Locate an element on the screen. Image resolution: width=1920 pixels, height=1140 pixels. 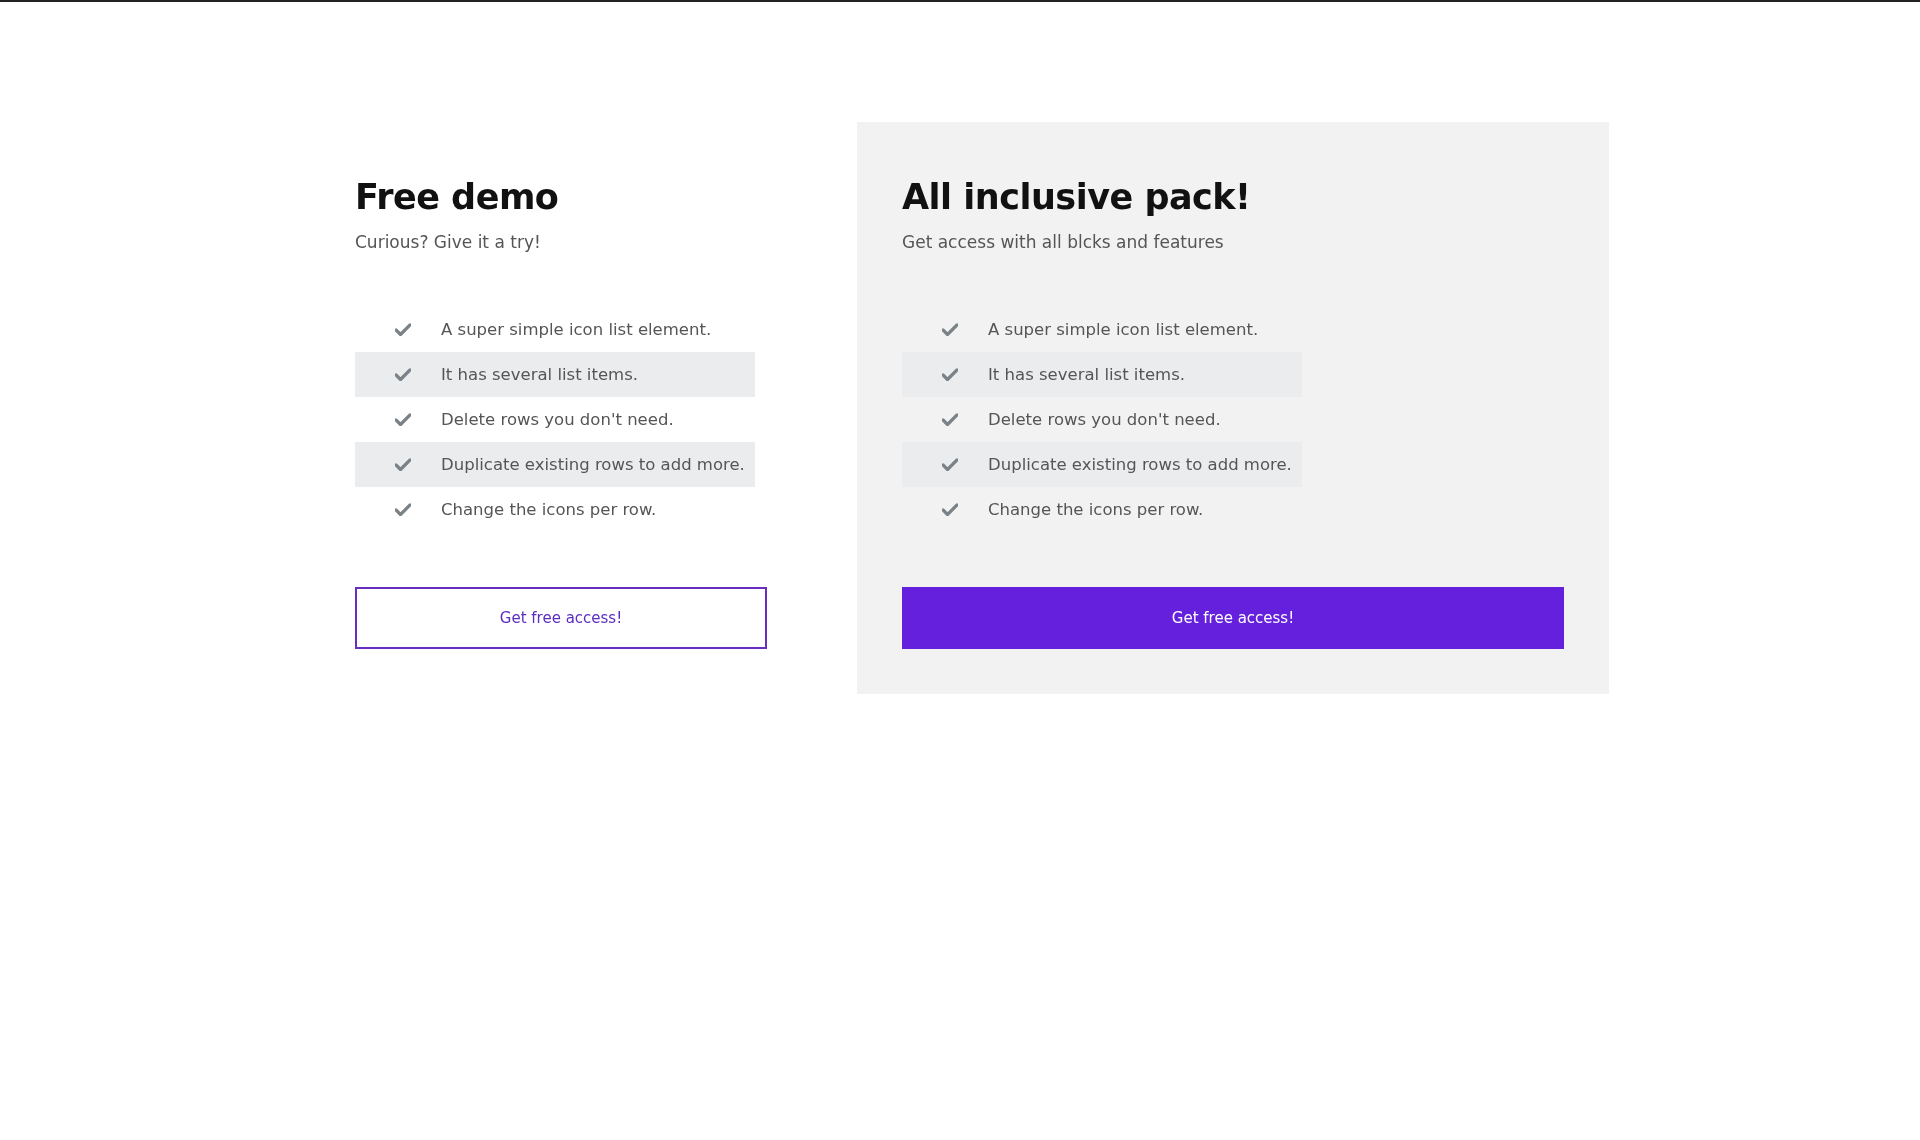
plan-subtitle: Get access with all blcks and features is located at coordinates (1063, 242).